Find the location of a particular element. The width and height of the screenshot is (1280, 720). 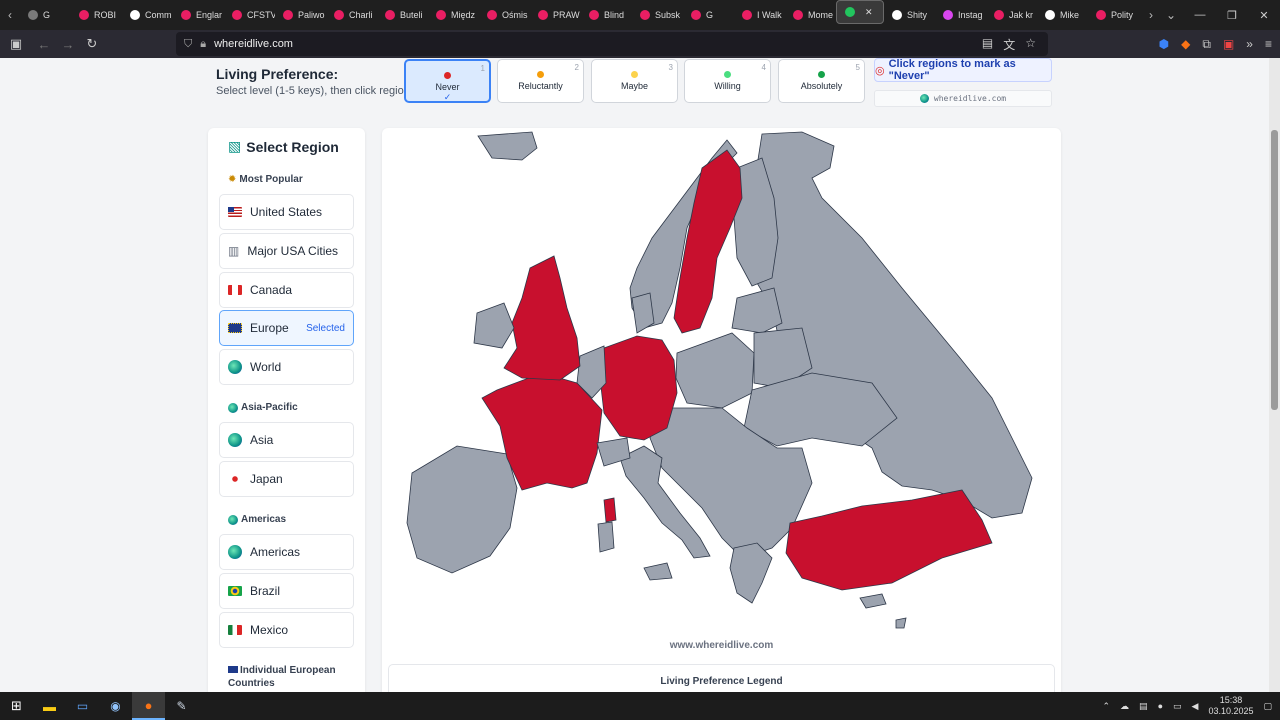

region-poland is located at coordinates (715, 370).